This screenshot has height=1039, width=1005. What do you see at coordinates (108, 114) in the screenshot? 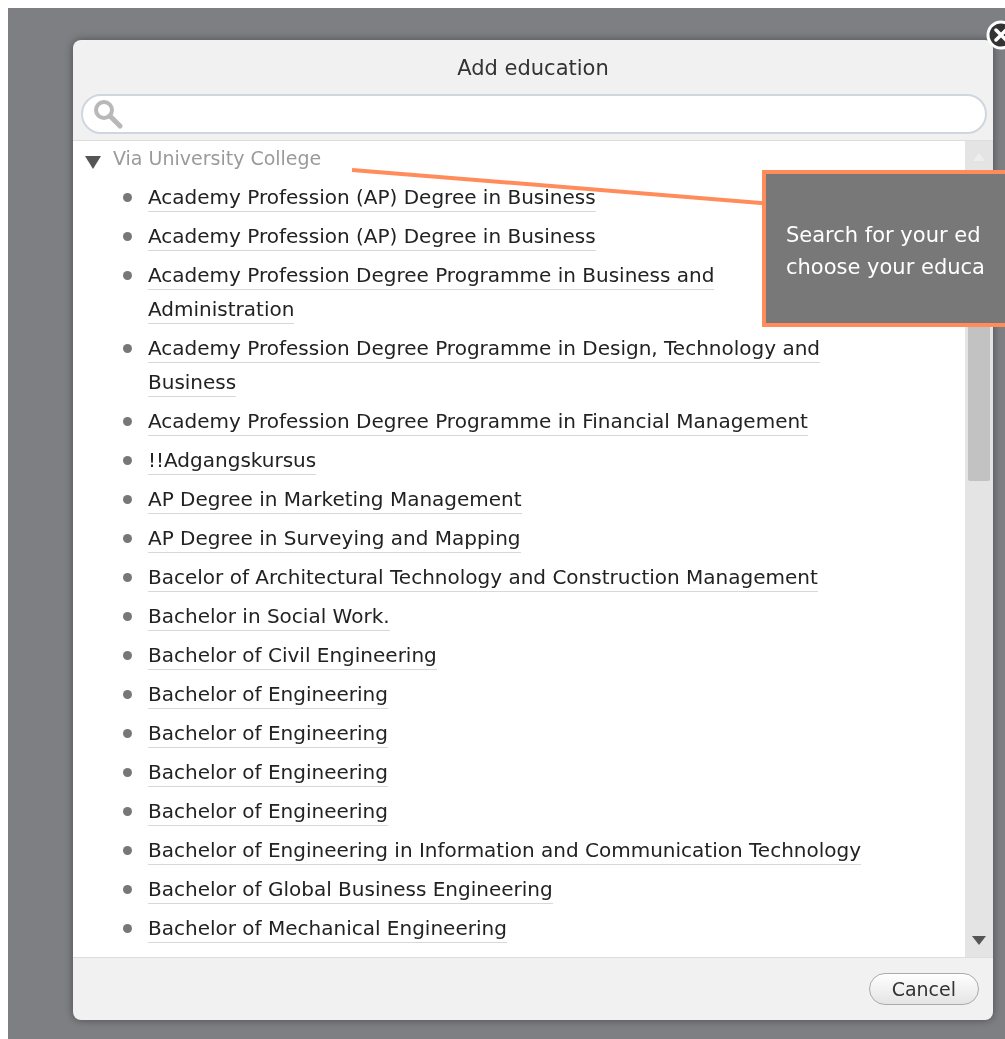
I see `search-icon` at bounding box center [108, 114].